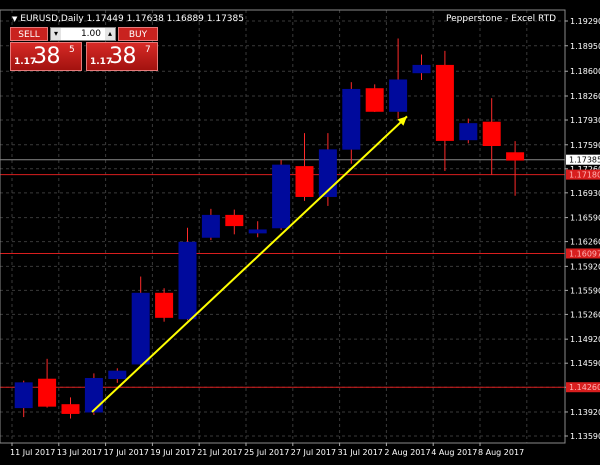 This screenshot has height=465, width=600. What do you see at coordinates (126, 452) in the screenshot?
I see `x-tick-label: 17 Jul 2017` at bounding box center [126, 452].